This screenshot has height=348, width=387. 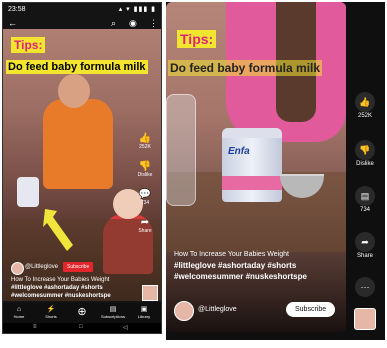 I want to click on system-navigation-bar: ≡ □ ◁, so click(x=82, y=328).